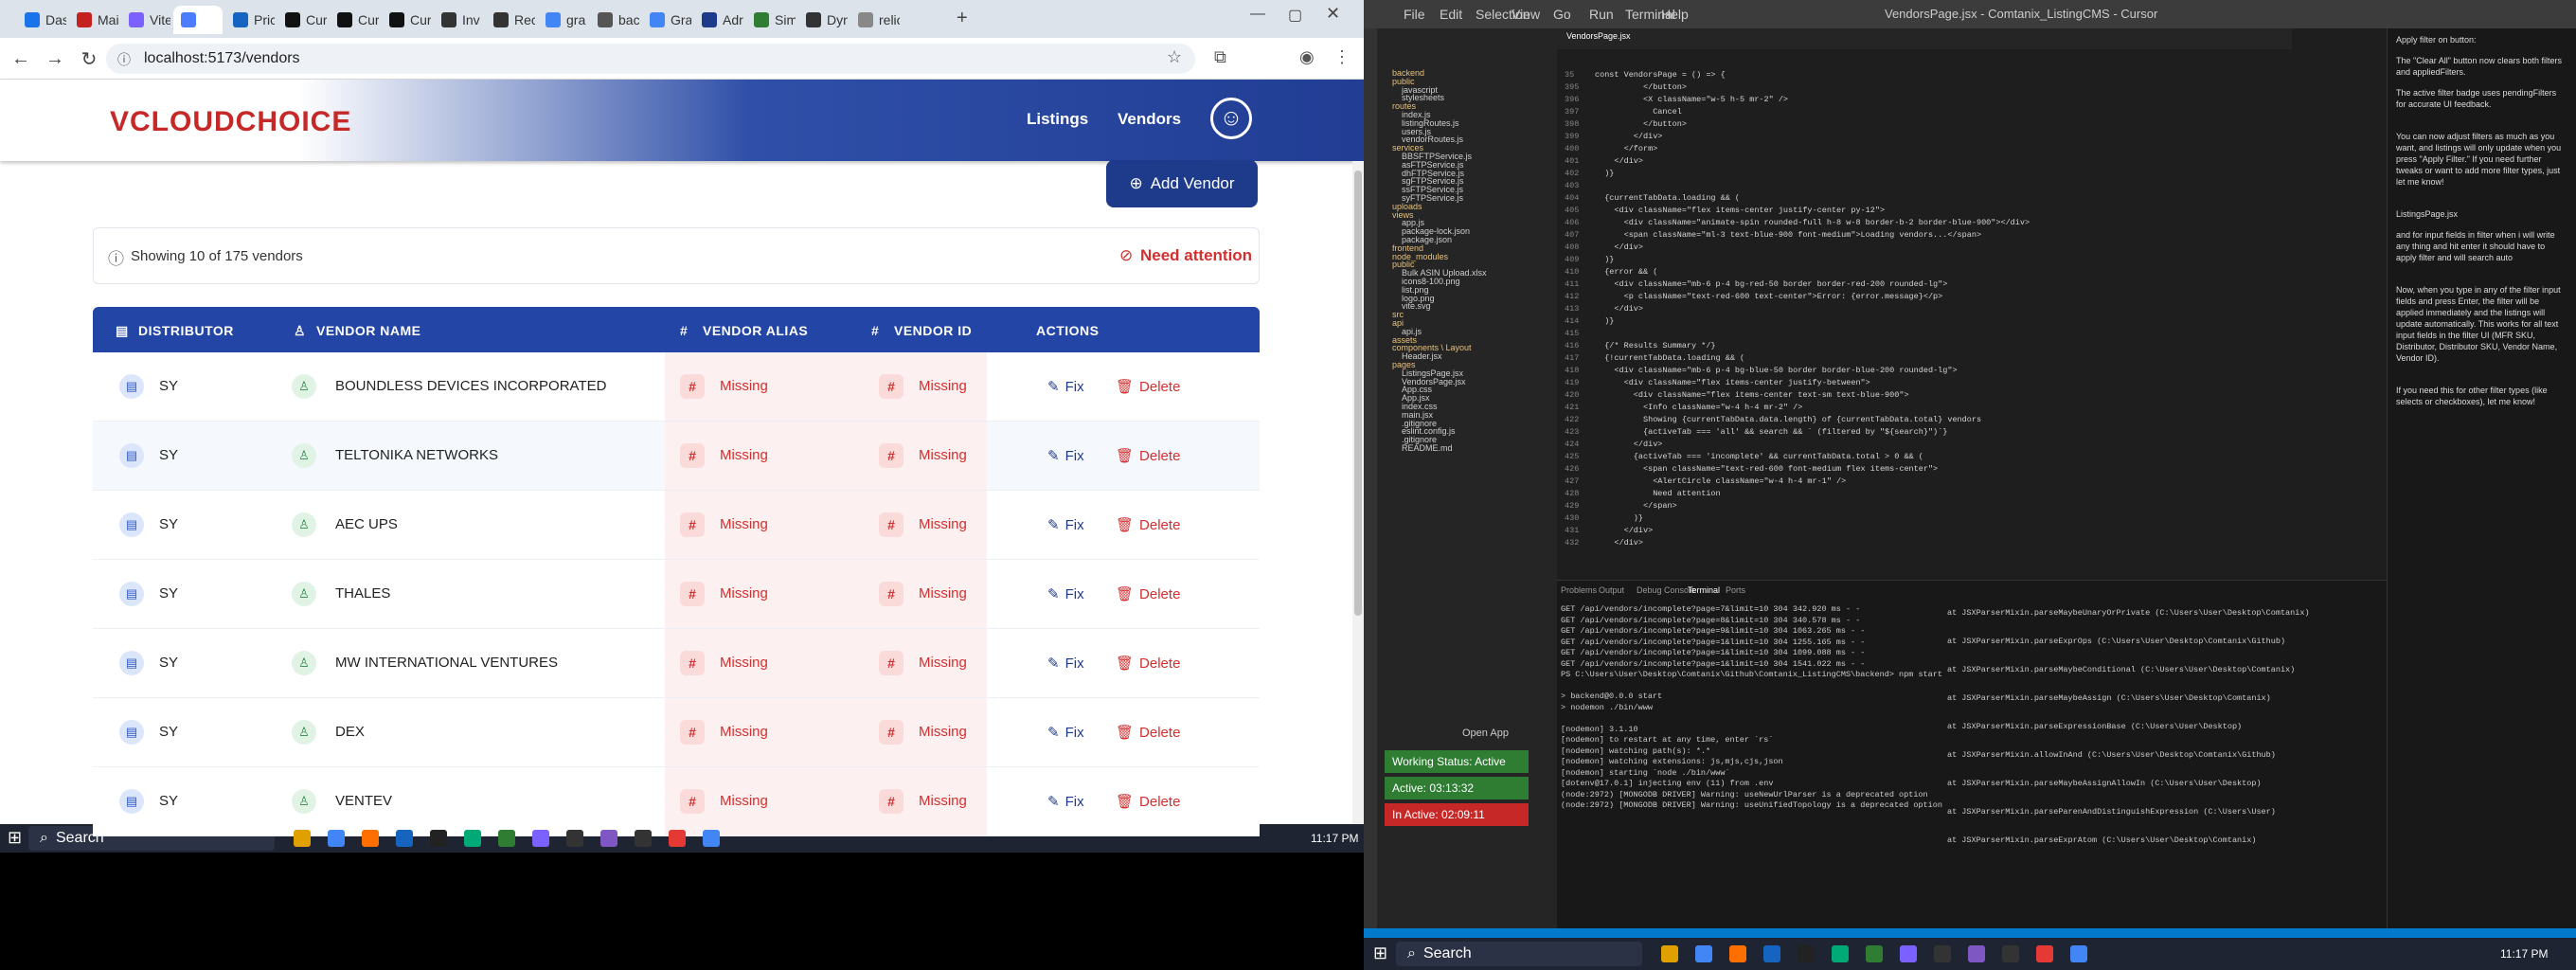  I want to click on extensions-icon: ⧉, so click(1220, 57).